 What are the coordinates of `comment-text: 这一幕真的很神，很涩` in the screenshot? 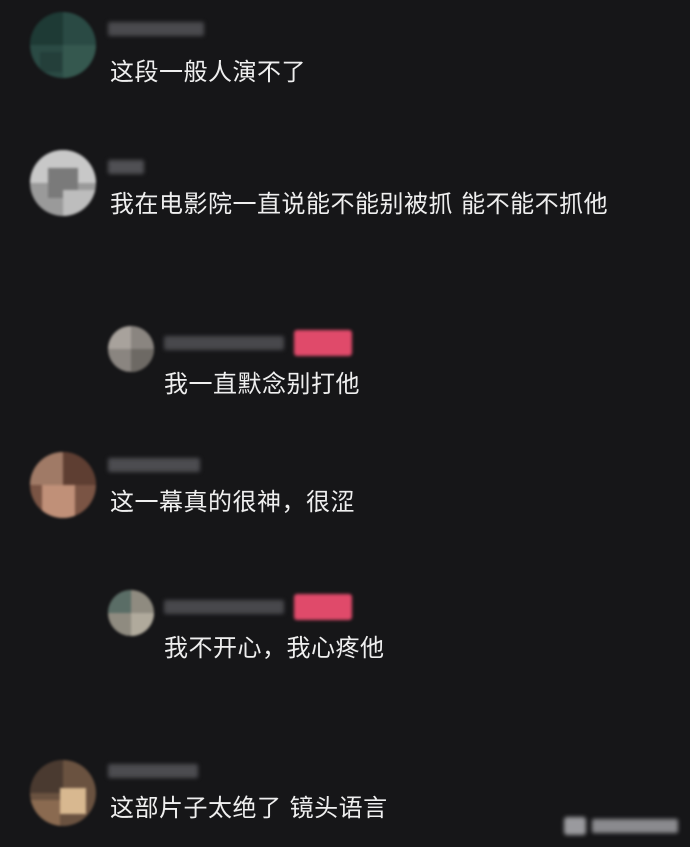 It's located at (232, 502).